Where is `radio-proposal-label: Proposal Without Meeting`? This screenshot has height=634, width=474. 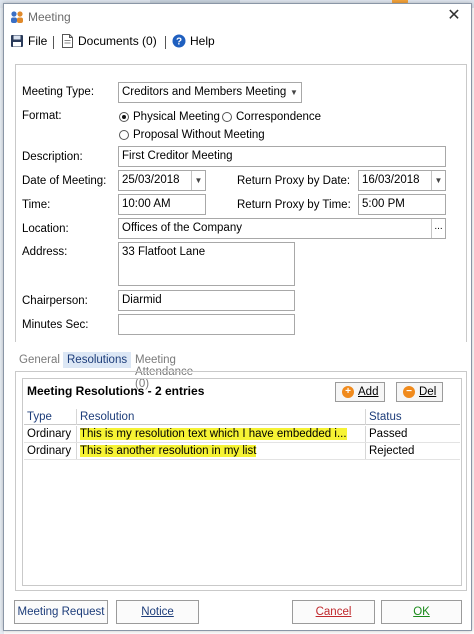 radio-proposal-label: Proposal Without Meeting is located at coordinates (199, 135).